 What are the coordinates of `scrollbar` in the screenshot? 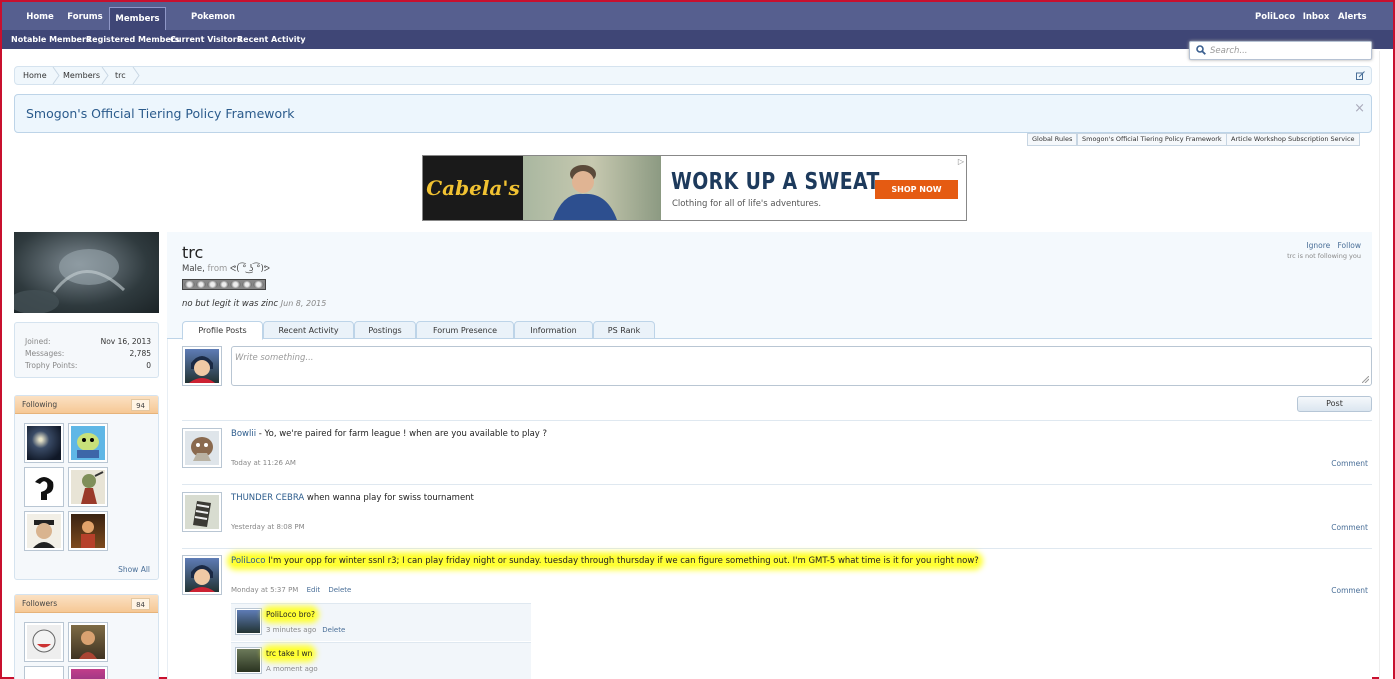 It's located at (1386, 365).